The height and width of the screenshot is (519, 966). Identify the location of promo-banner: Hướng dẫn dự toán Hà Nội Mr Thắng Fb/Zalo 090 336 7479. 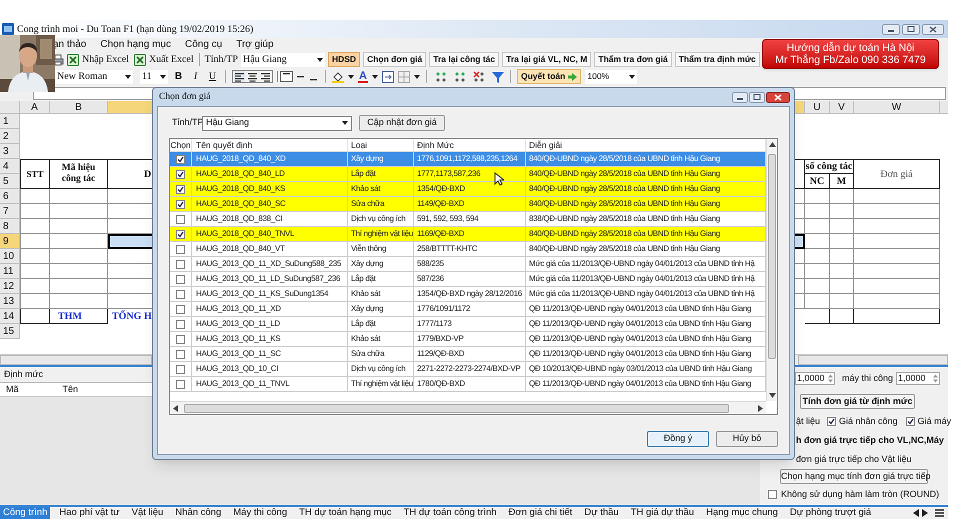
(850, 54).